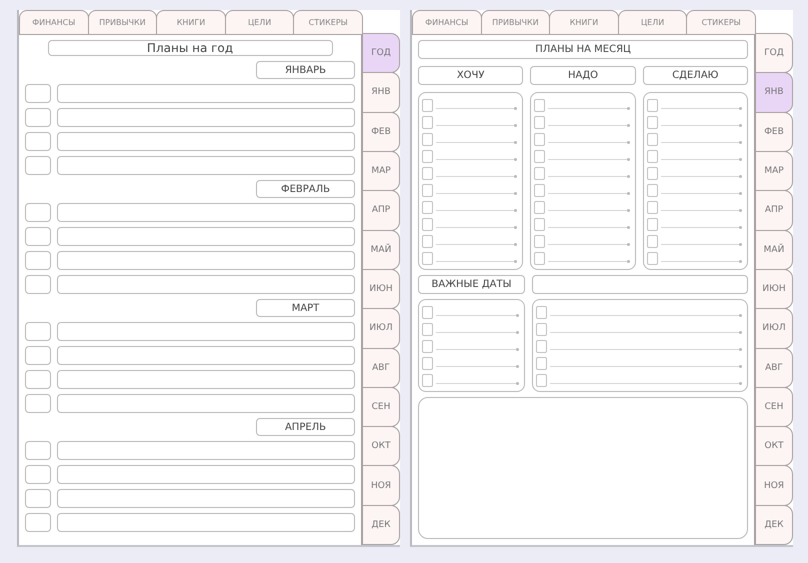  I want to click on side-tab: ГОД, so click(774, 53).